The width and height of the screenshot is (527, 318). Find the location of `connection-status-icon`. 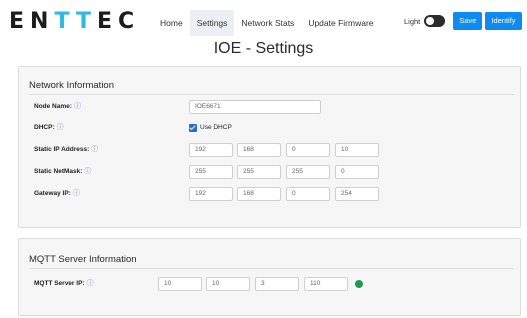

connection-status-icon is located at coordinates (359, 284).